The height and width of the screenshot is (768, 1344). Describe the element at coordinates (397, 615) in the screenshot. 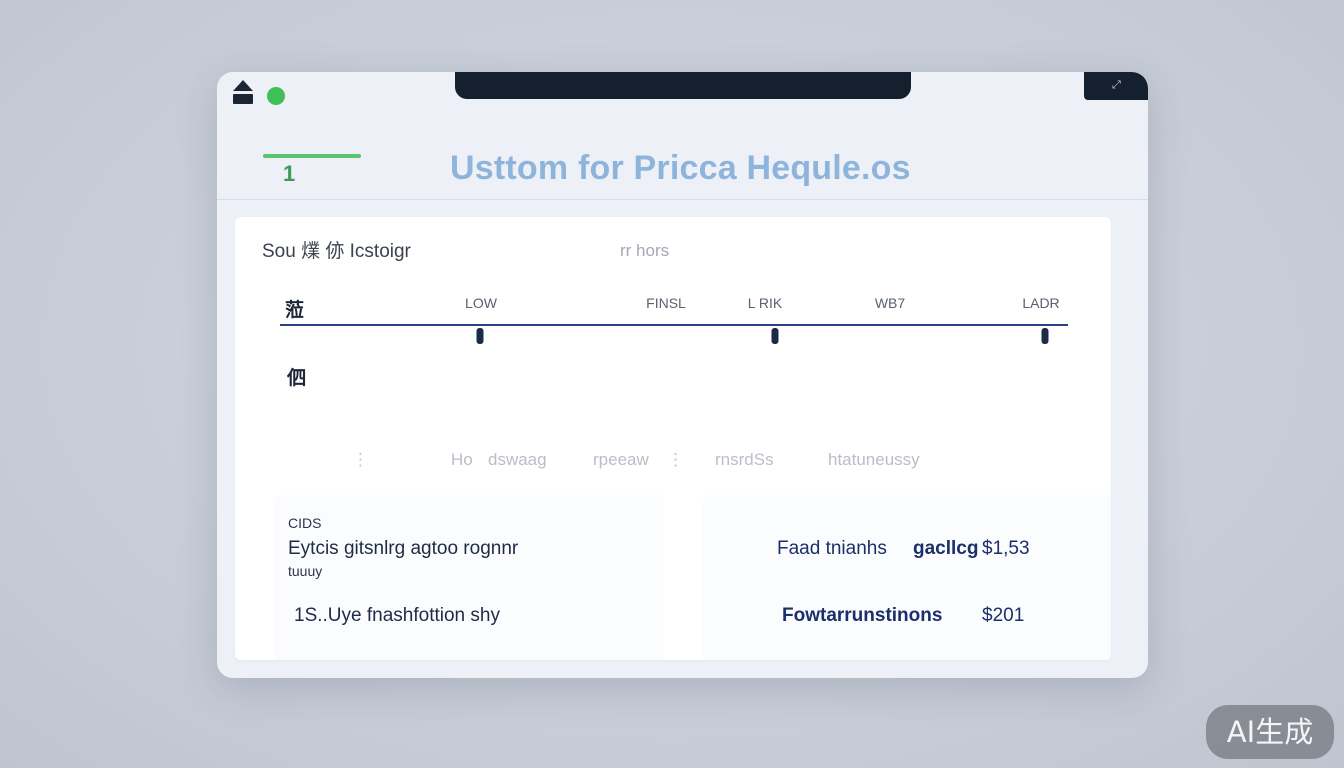

I see `card-line-foot: 1S..Uye fnashfottion shy` at that location.